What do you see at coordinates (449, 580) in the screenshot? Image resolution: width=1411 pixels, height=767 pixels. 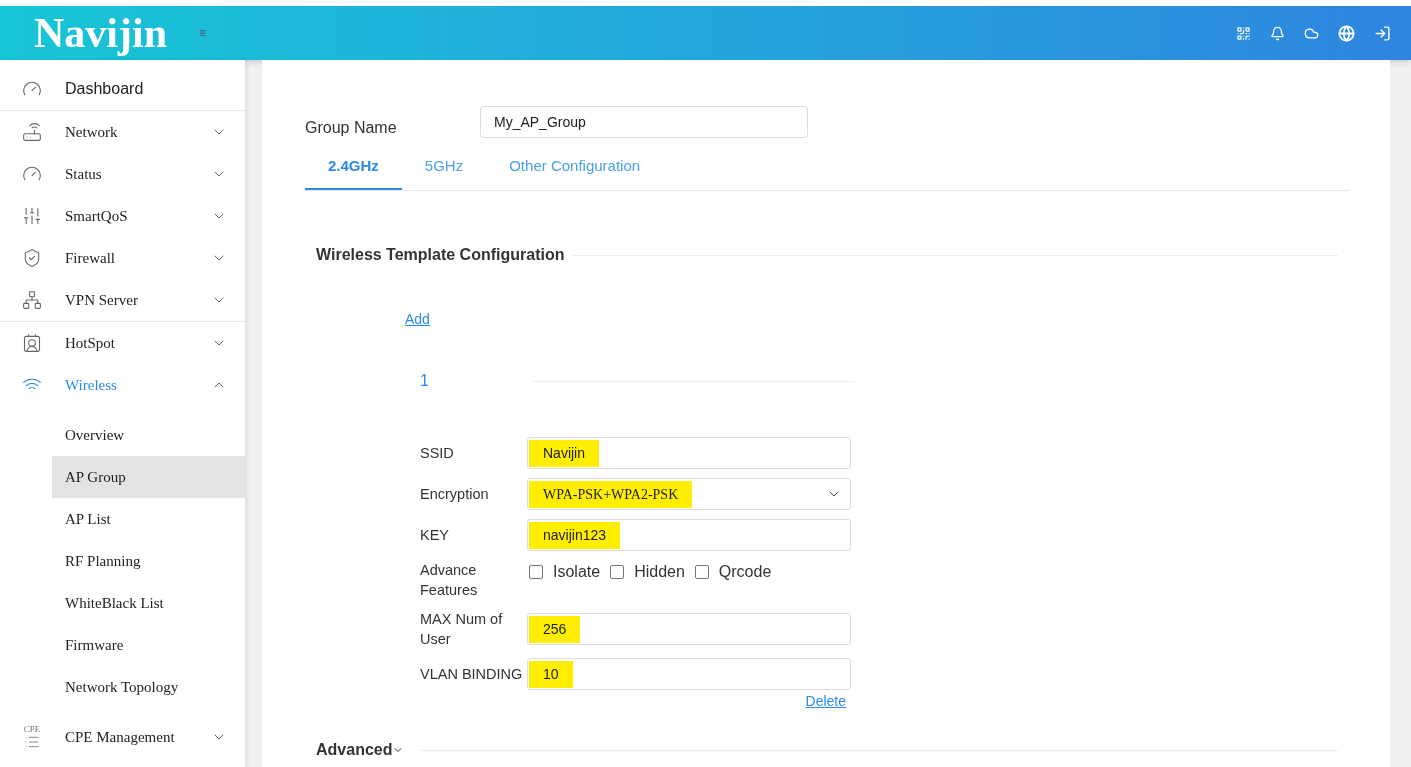 I see `field-label: Advance Features` at bounding box center [449, 580].